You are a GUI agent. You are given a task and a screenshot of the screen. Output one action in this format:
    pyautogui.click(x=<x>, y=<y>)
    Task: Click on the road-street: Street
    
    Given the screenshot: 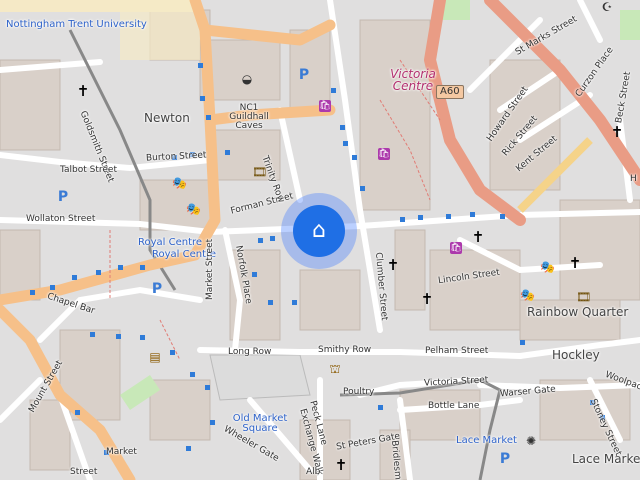 What is the action you would take?
    pyautogui.click(x=84, y=472)
    